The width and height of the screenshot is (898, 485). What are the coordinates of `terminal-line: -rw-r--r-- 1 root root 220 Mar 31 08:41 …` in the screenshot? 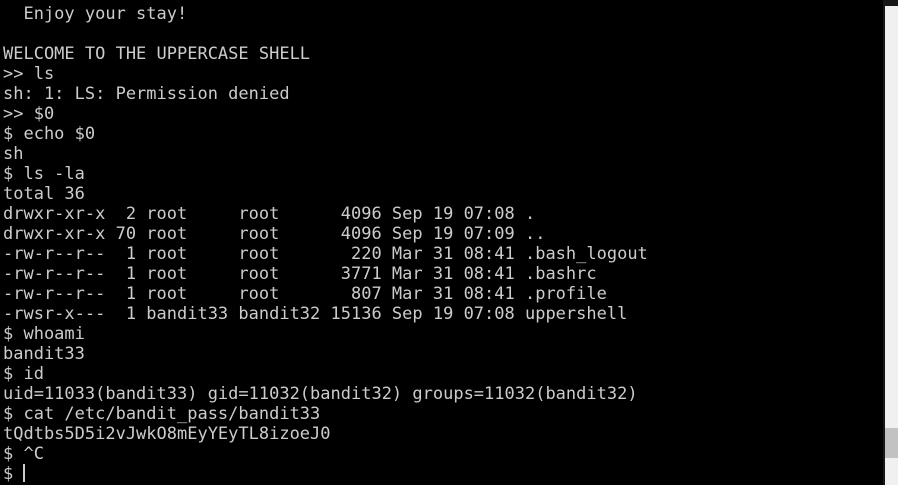 It's located at (325, 254).